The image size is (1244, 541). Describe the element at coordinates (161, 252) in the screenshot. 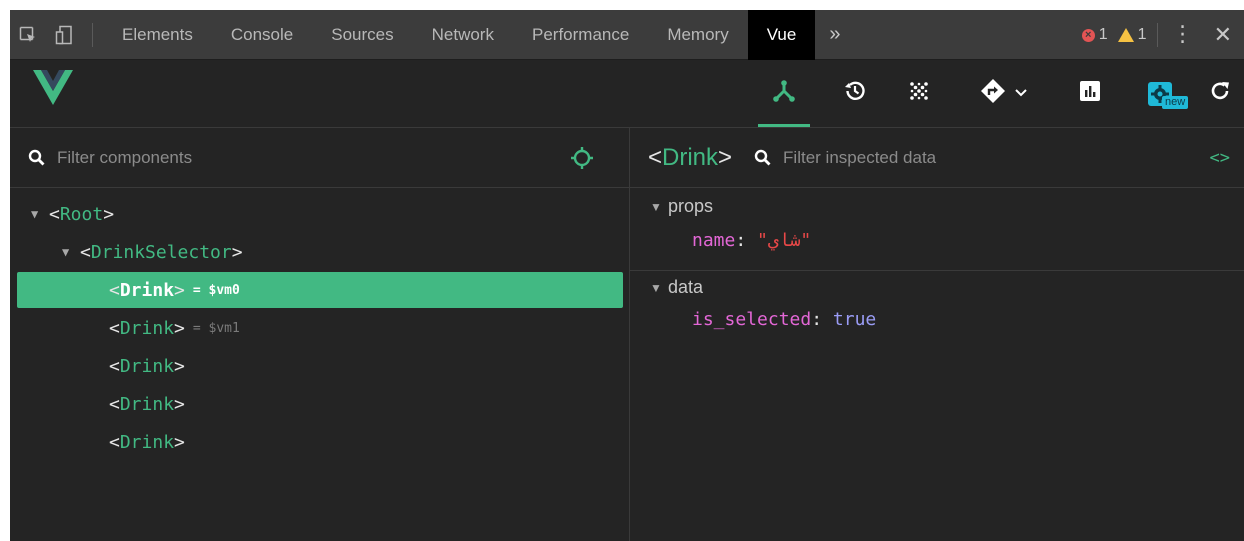

I see `component-name: DrinkSelector` at that location.